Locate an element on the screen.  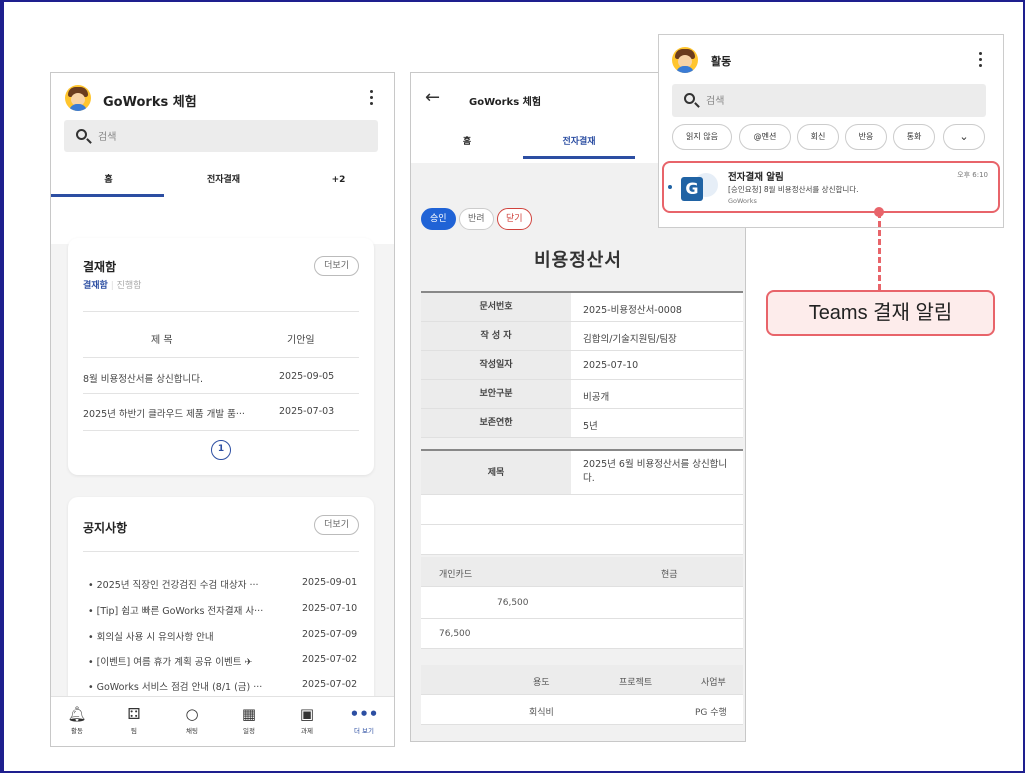
filter-unread: 읽지 않음 is located at coordinates (702, 137).